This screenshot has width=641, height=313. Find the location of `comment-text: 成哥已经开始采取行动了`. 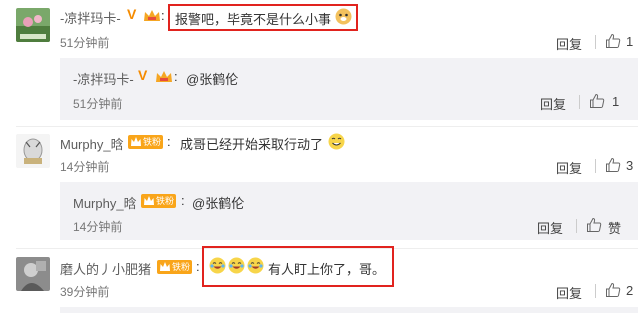

comment-text: 成哥已经开始采取行动了 is located at coordinates (252, 144).